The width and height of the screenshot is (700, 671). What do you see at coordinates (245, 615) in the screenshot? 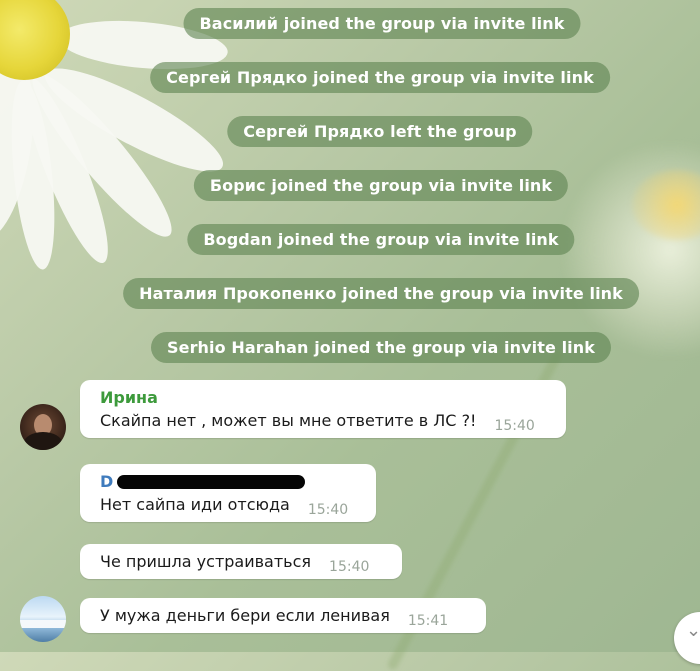
I see `message-text: У мужа деньги бери если ленивая` at bounding box center [245, 615].